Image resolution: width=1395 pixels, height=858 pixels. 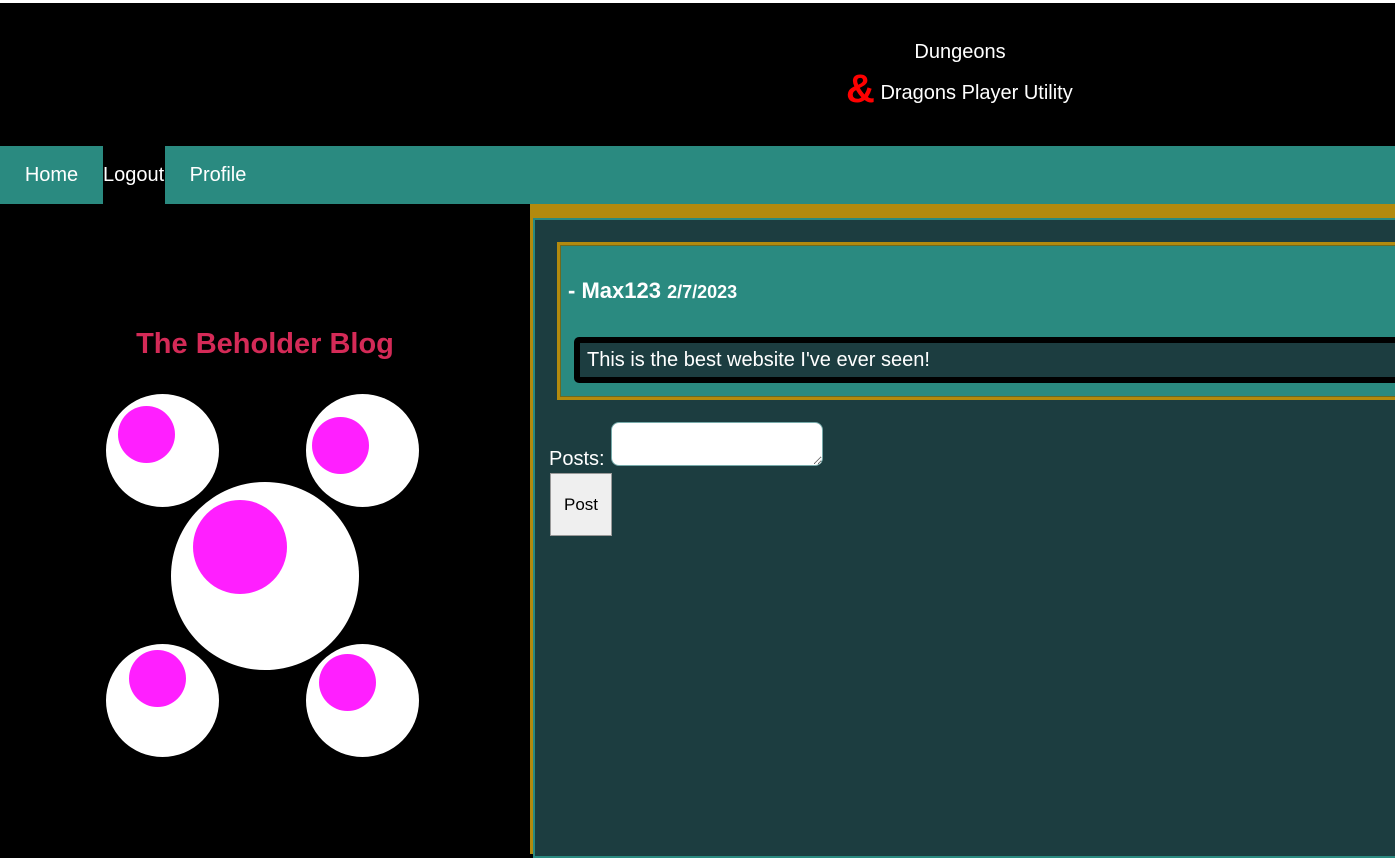 What do you see at coordinates (976, 93) in the screenshot?
I see `site-title-text: Dragons Player Utility` at bounding box center [976, 93].